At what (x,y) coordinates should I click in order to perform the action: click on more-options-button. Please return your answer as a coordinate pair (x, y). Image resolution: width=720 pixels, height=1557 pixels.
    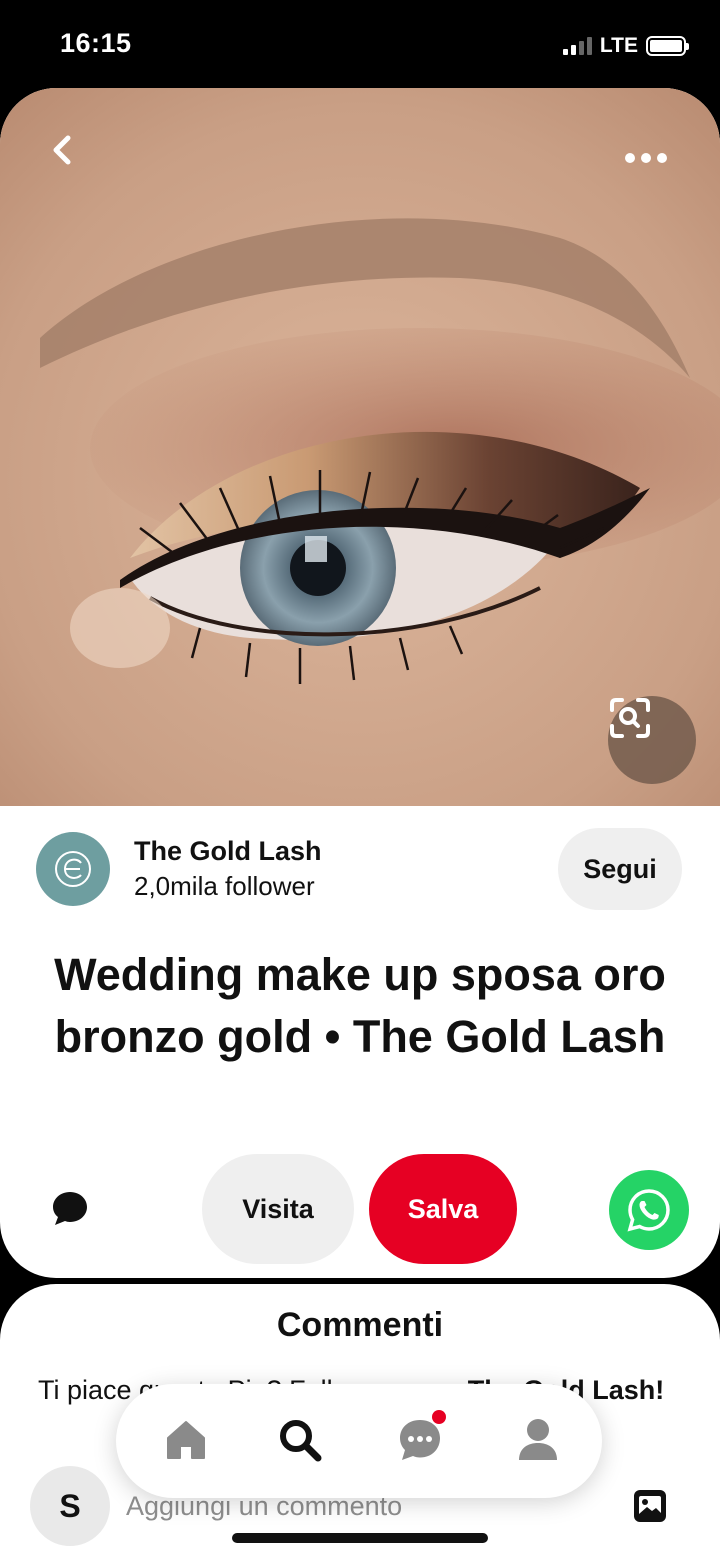
    Looking at the image, I should click on (646, 158).